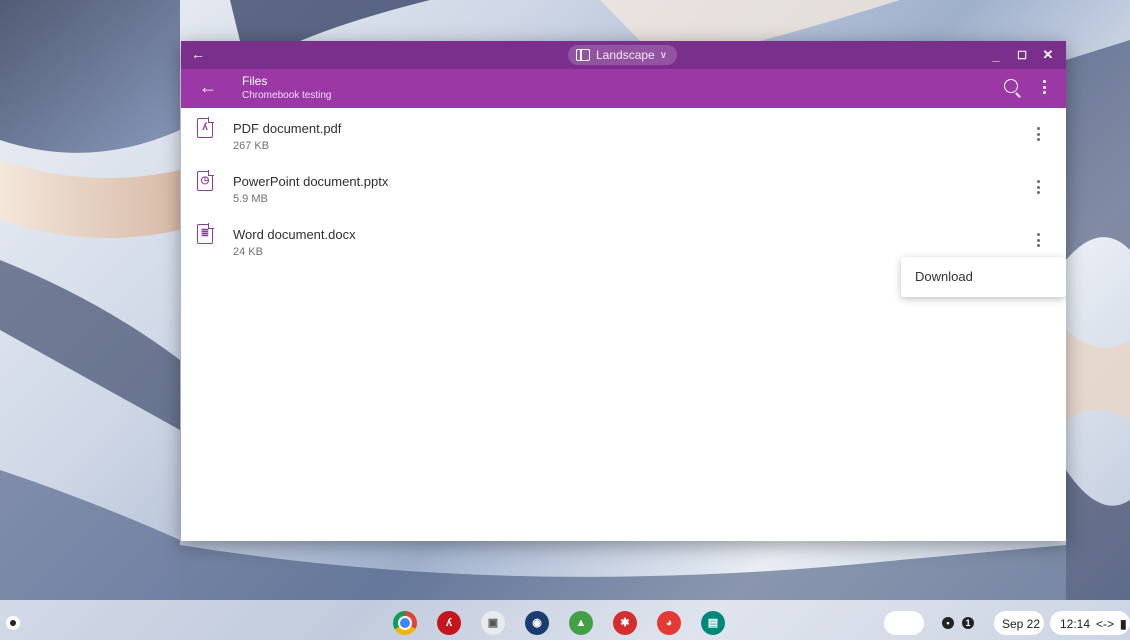 The height and width of the screenshot is (640, 1130). I want to click on maximize-button: ☐, so click(1022, 55).